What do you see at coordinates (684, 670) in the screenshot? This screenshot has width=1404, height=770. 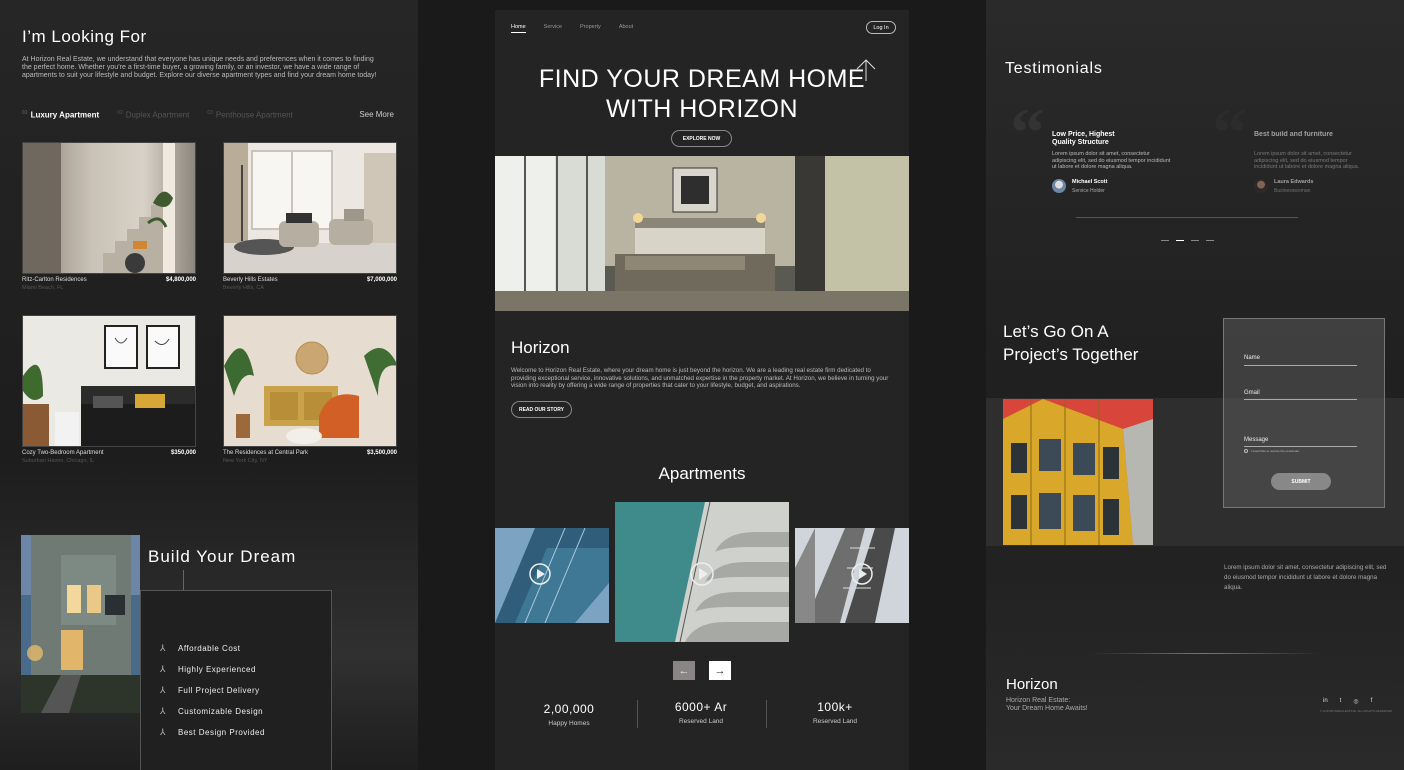 I see `prev-button: ←` at bounding box center [684, 670].